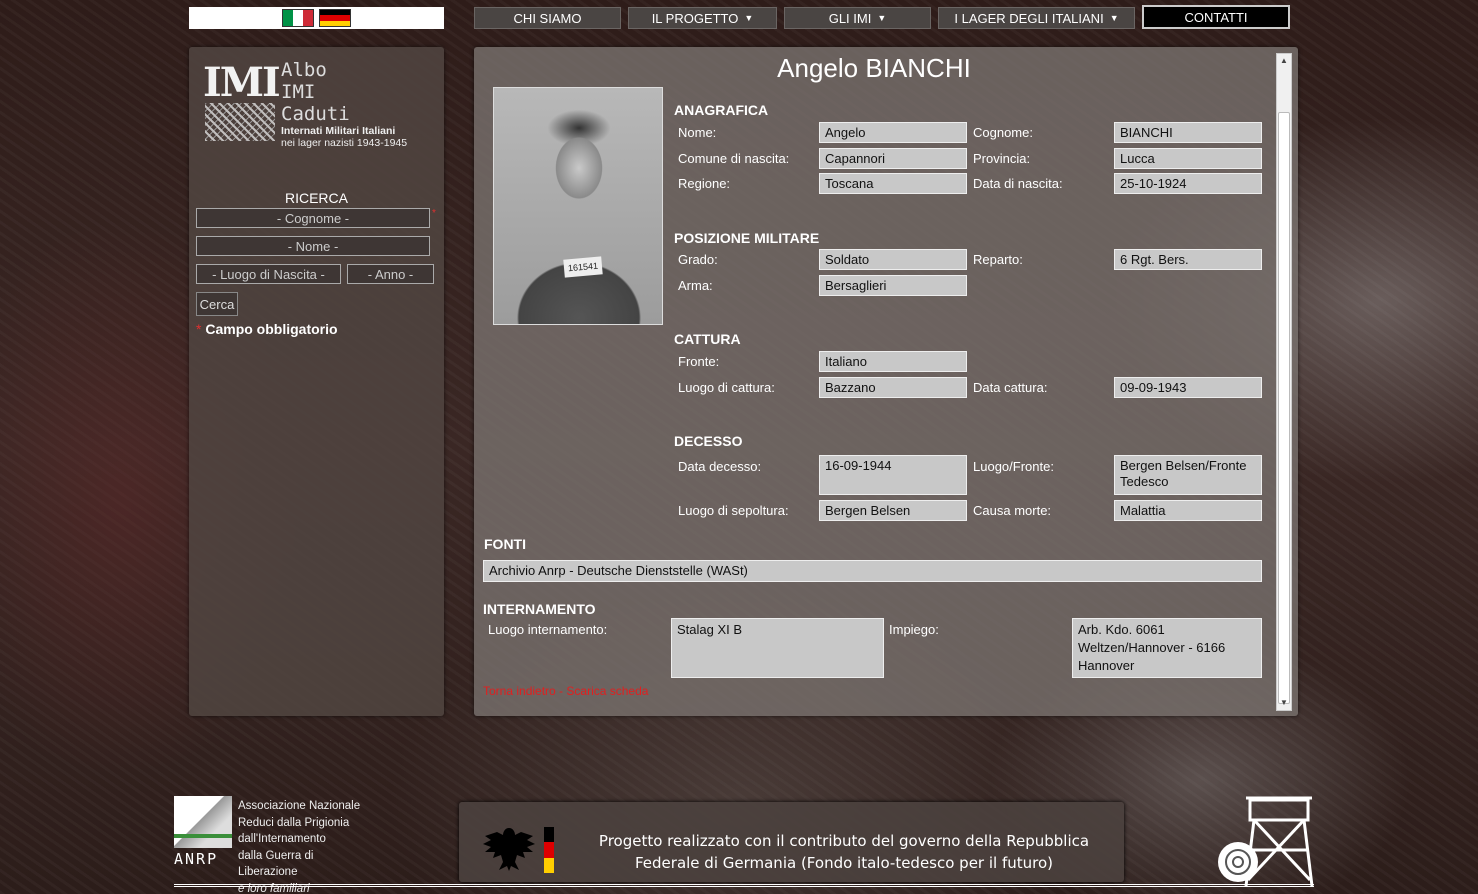 The width and height of the screenshot is (1478, 894). Describe the element at coordinates (720, 466) in the screenshot. I see `data-decesso-label: Data decesso:` at that location.